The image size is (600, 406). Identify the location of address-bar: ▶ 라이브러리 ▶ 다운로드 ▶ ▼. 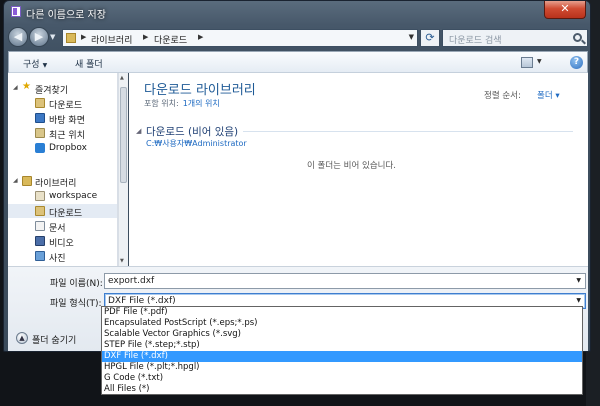
(240, 38).